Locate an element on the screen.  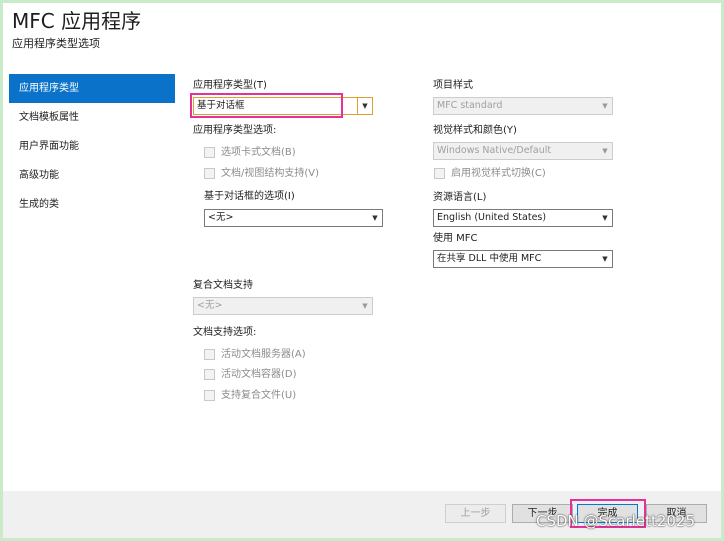
cancel-button: 取消 is located at coordinates (676, 513).